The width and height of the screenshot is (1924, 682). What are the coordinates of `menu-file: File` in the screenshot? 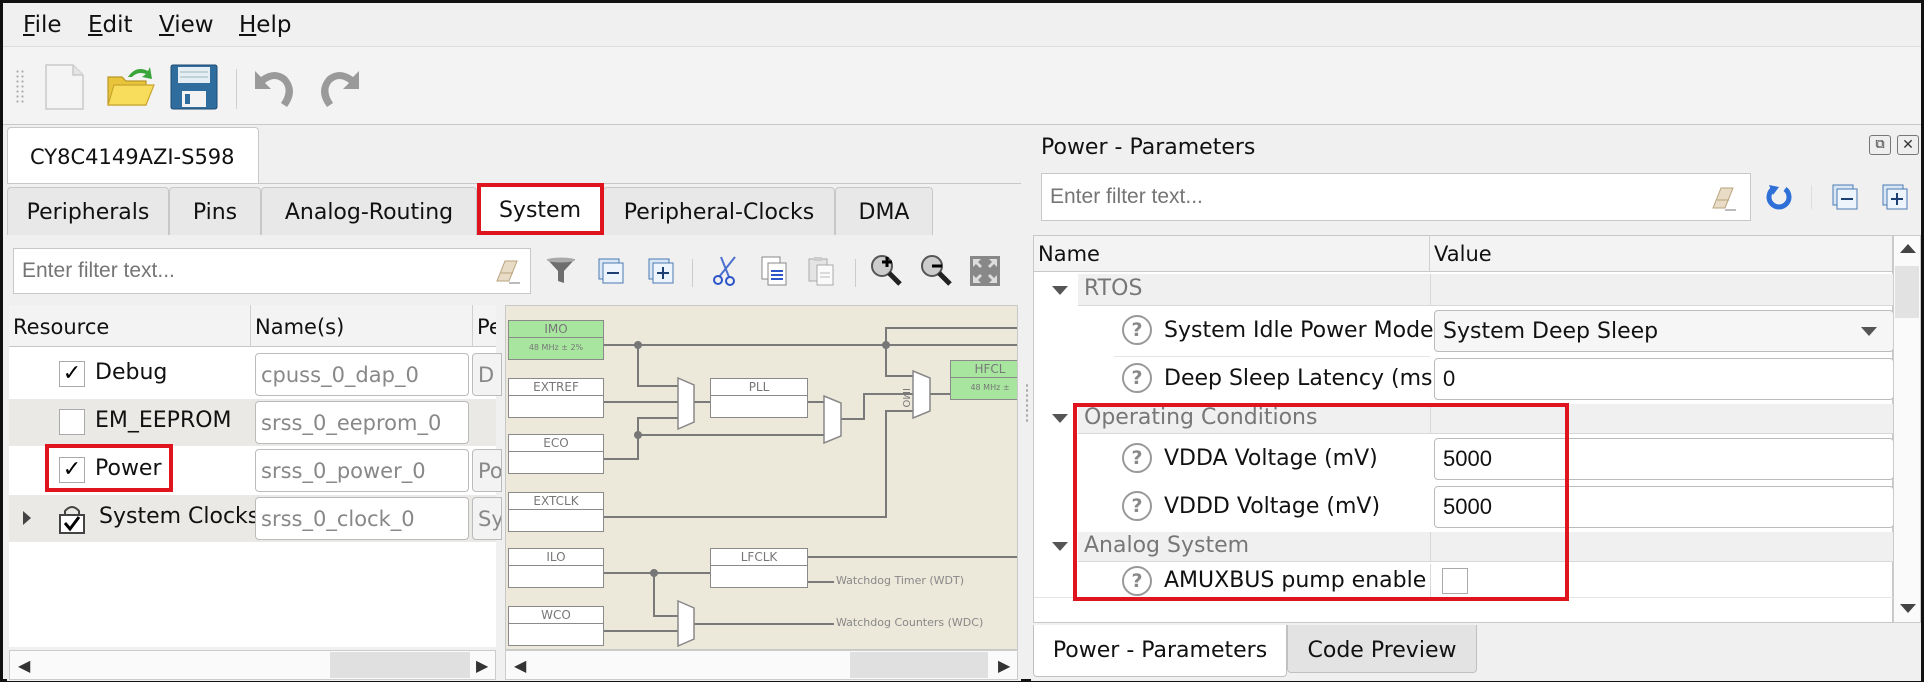 It's located at (42, 25).